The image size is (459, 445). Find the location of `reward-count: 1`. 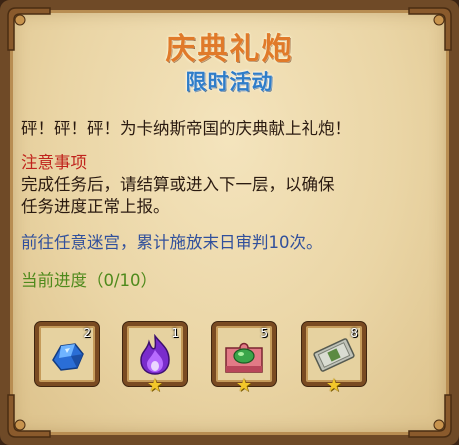

reward-count: 1 is located at coordinates (175, 333).